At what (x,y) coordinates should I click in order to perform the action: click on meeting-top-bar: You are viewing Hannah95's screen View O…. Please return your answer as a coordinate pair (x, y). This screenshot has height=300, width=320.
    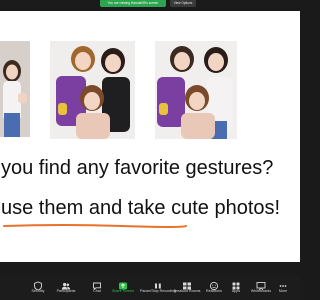
    Looking at the image, I should click on (150, 4).